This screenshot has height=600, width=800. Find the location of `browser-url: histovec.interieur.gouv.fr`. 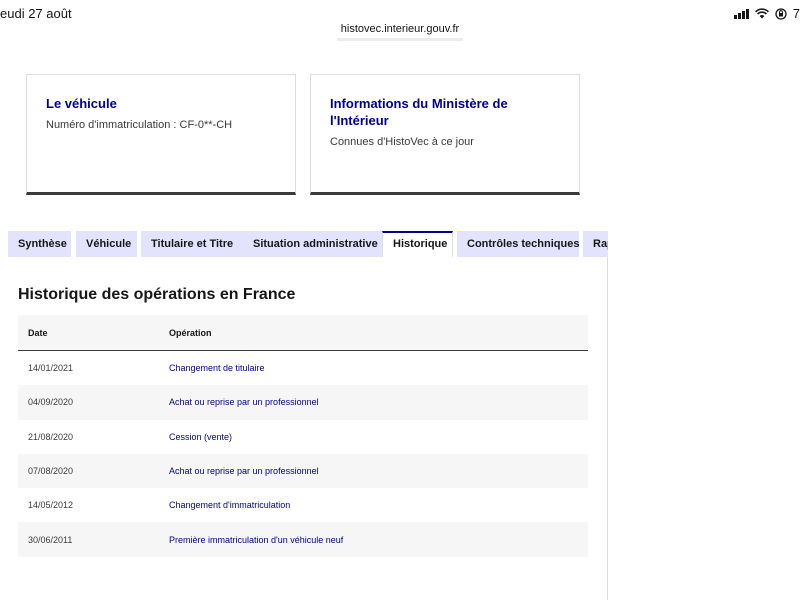

browser-url: histovec.interieur.gouv.fr is located at coordinates (400, 29).